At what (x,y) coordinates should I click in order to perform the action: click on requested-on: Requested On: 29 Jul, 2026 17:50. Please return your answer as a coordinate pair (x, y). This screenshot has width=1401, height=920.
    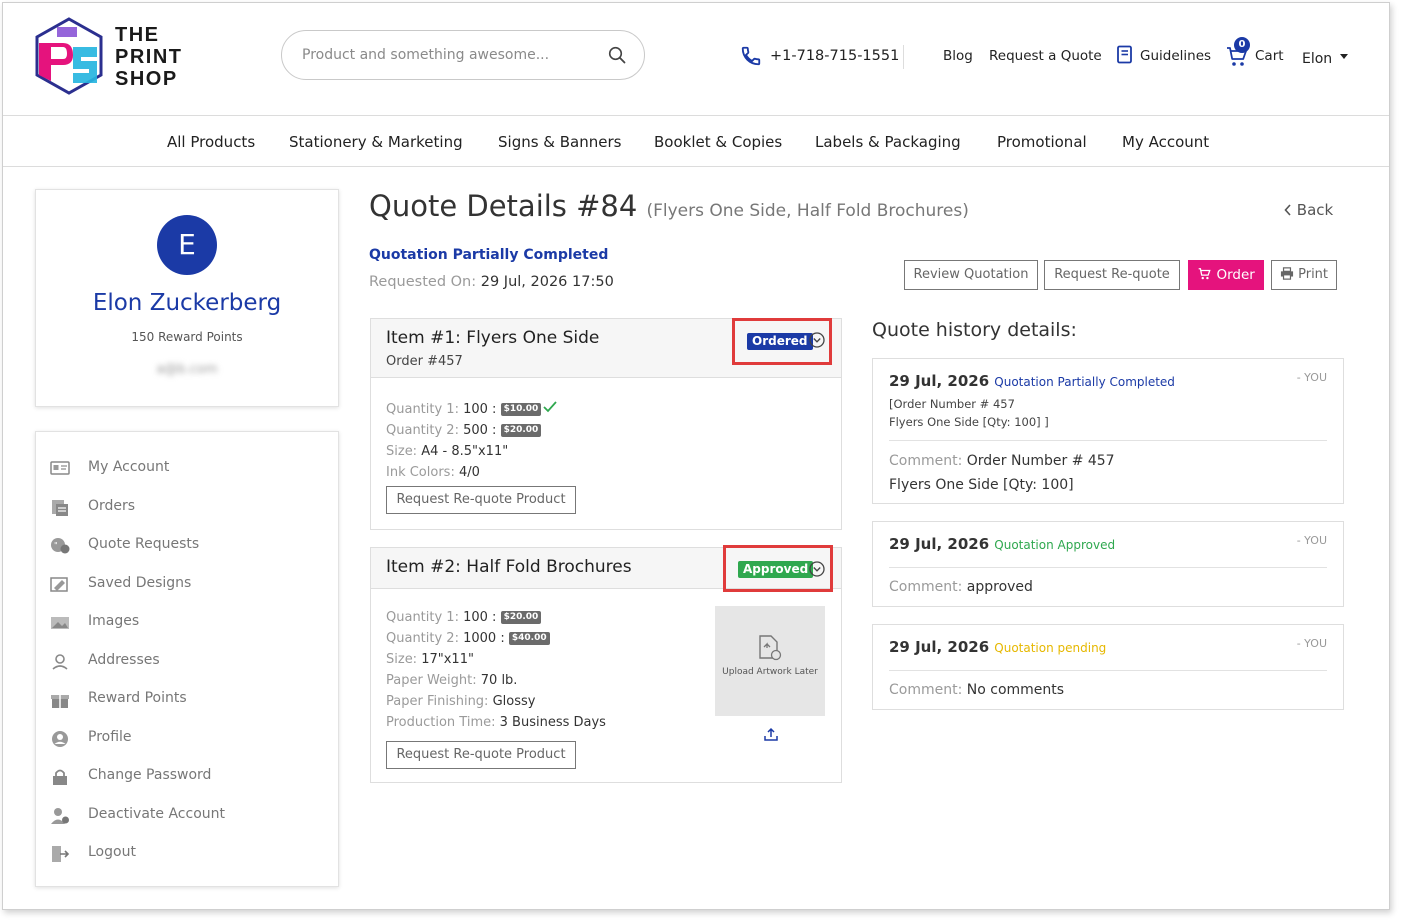
    Looking at the image, I should click on (491, 282).